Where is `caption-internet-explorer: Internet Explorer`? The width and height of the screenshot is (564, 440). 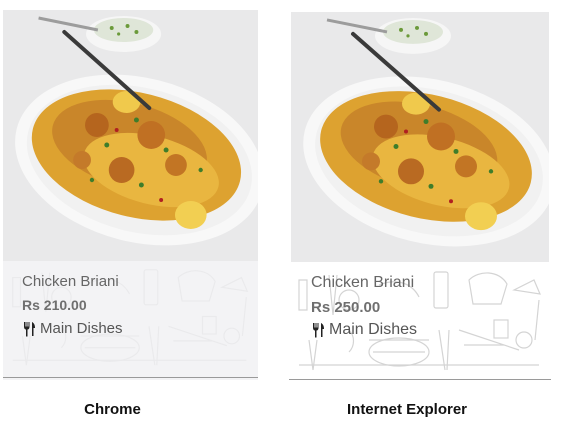 caption-internet-explorer: Internet Explorer is located at coordinates (407, 409).